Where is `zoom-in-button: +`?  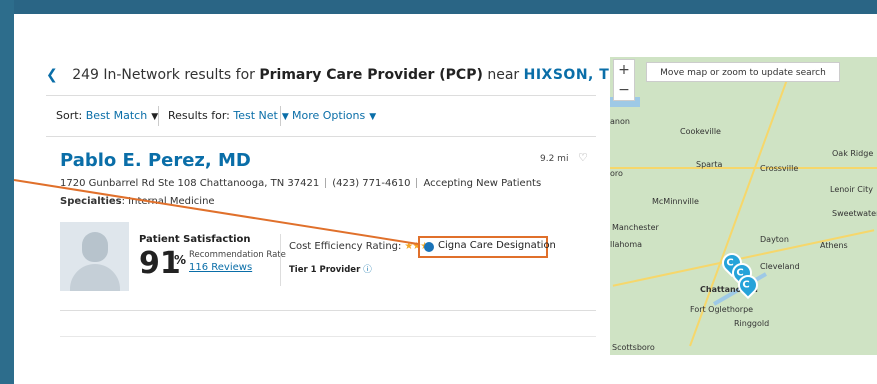 zoom-in-button: + is located at coordinates (624, 70).